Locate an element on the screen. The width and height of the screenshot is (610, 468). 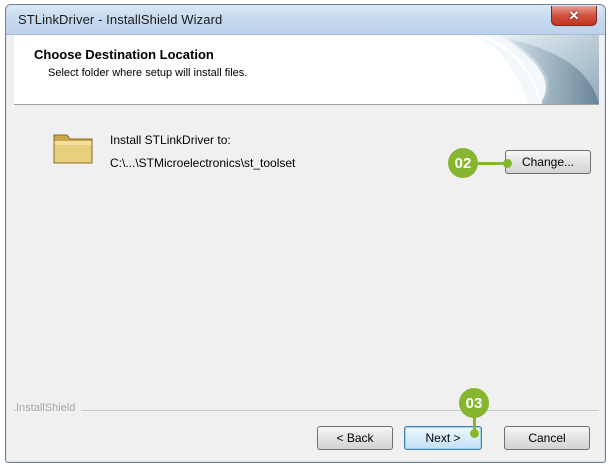
cancel-button: Cancel is located at coordinates (547, 438).